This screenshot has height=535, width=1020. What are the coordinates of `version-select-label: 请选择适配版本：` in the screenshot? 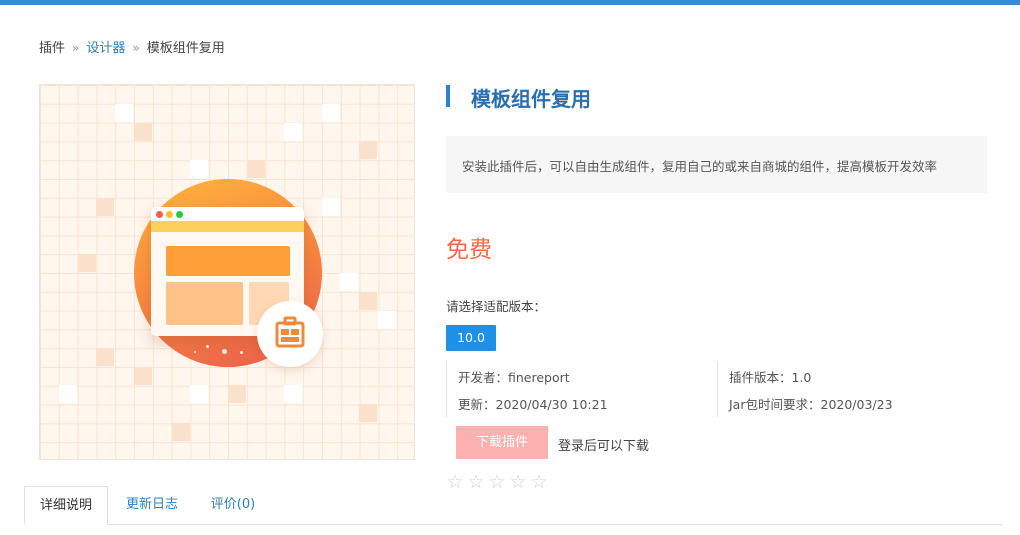 It's located at (496, 306).